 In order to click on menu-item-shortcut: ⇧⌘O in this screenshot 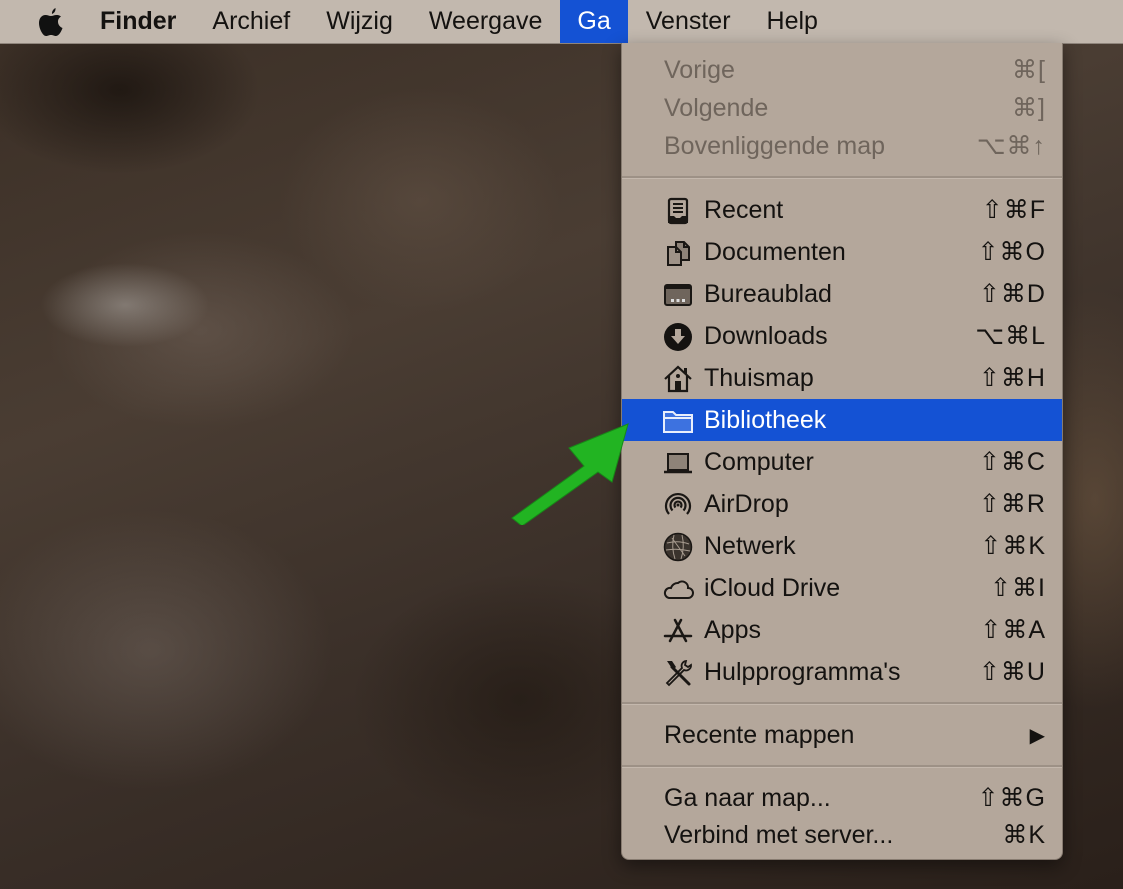, I will do `click(1011, 252)`.